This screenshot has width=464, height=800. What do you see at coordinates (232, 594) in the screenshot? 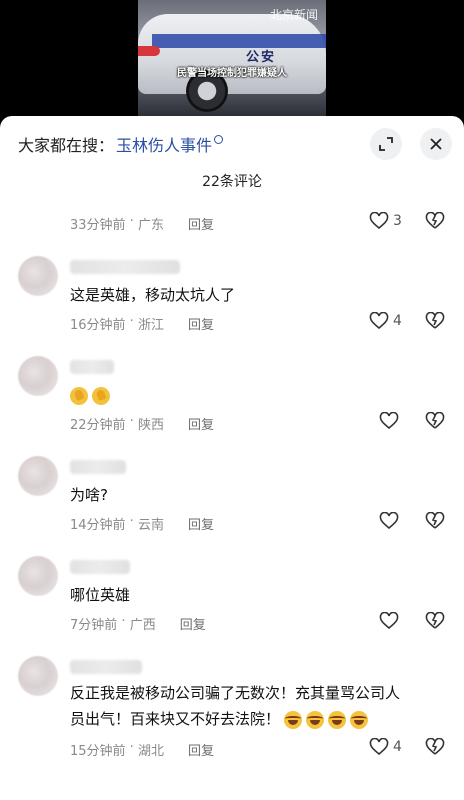
I see `comment-item: 哪位英雄 7分钟前 · 广西 回复` at bounding box center [232, 594].